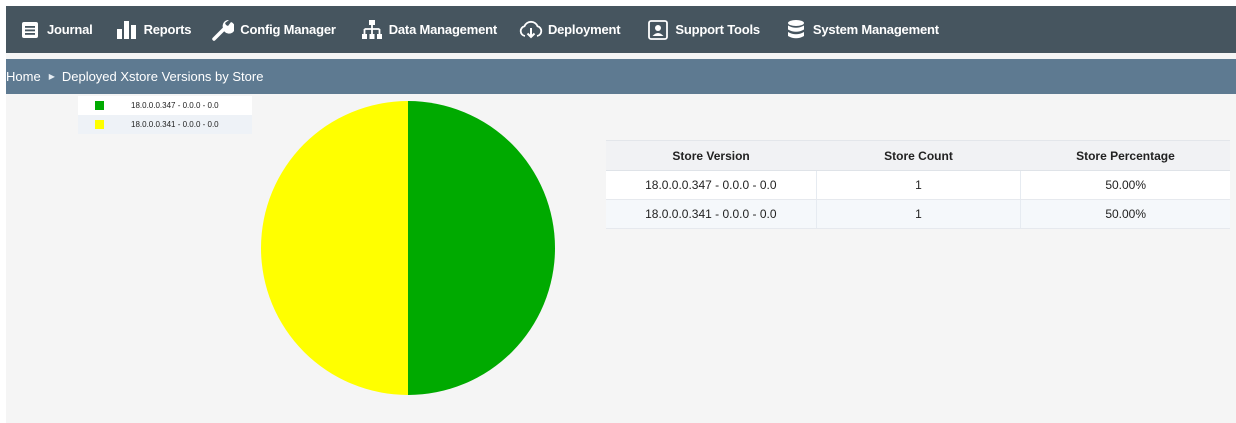 The width and height of the screenshot is (1236, 423). I want to click on nav-journal-label: Journal, so click(70, 29).